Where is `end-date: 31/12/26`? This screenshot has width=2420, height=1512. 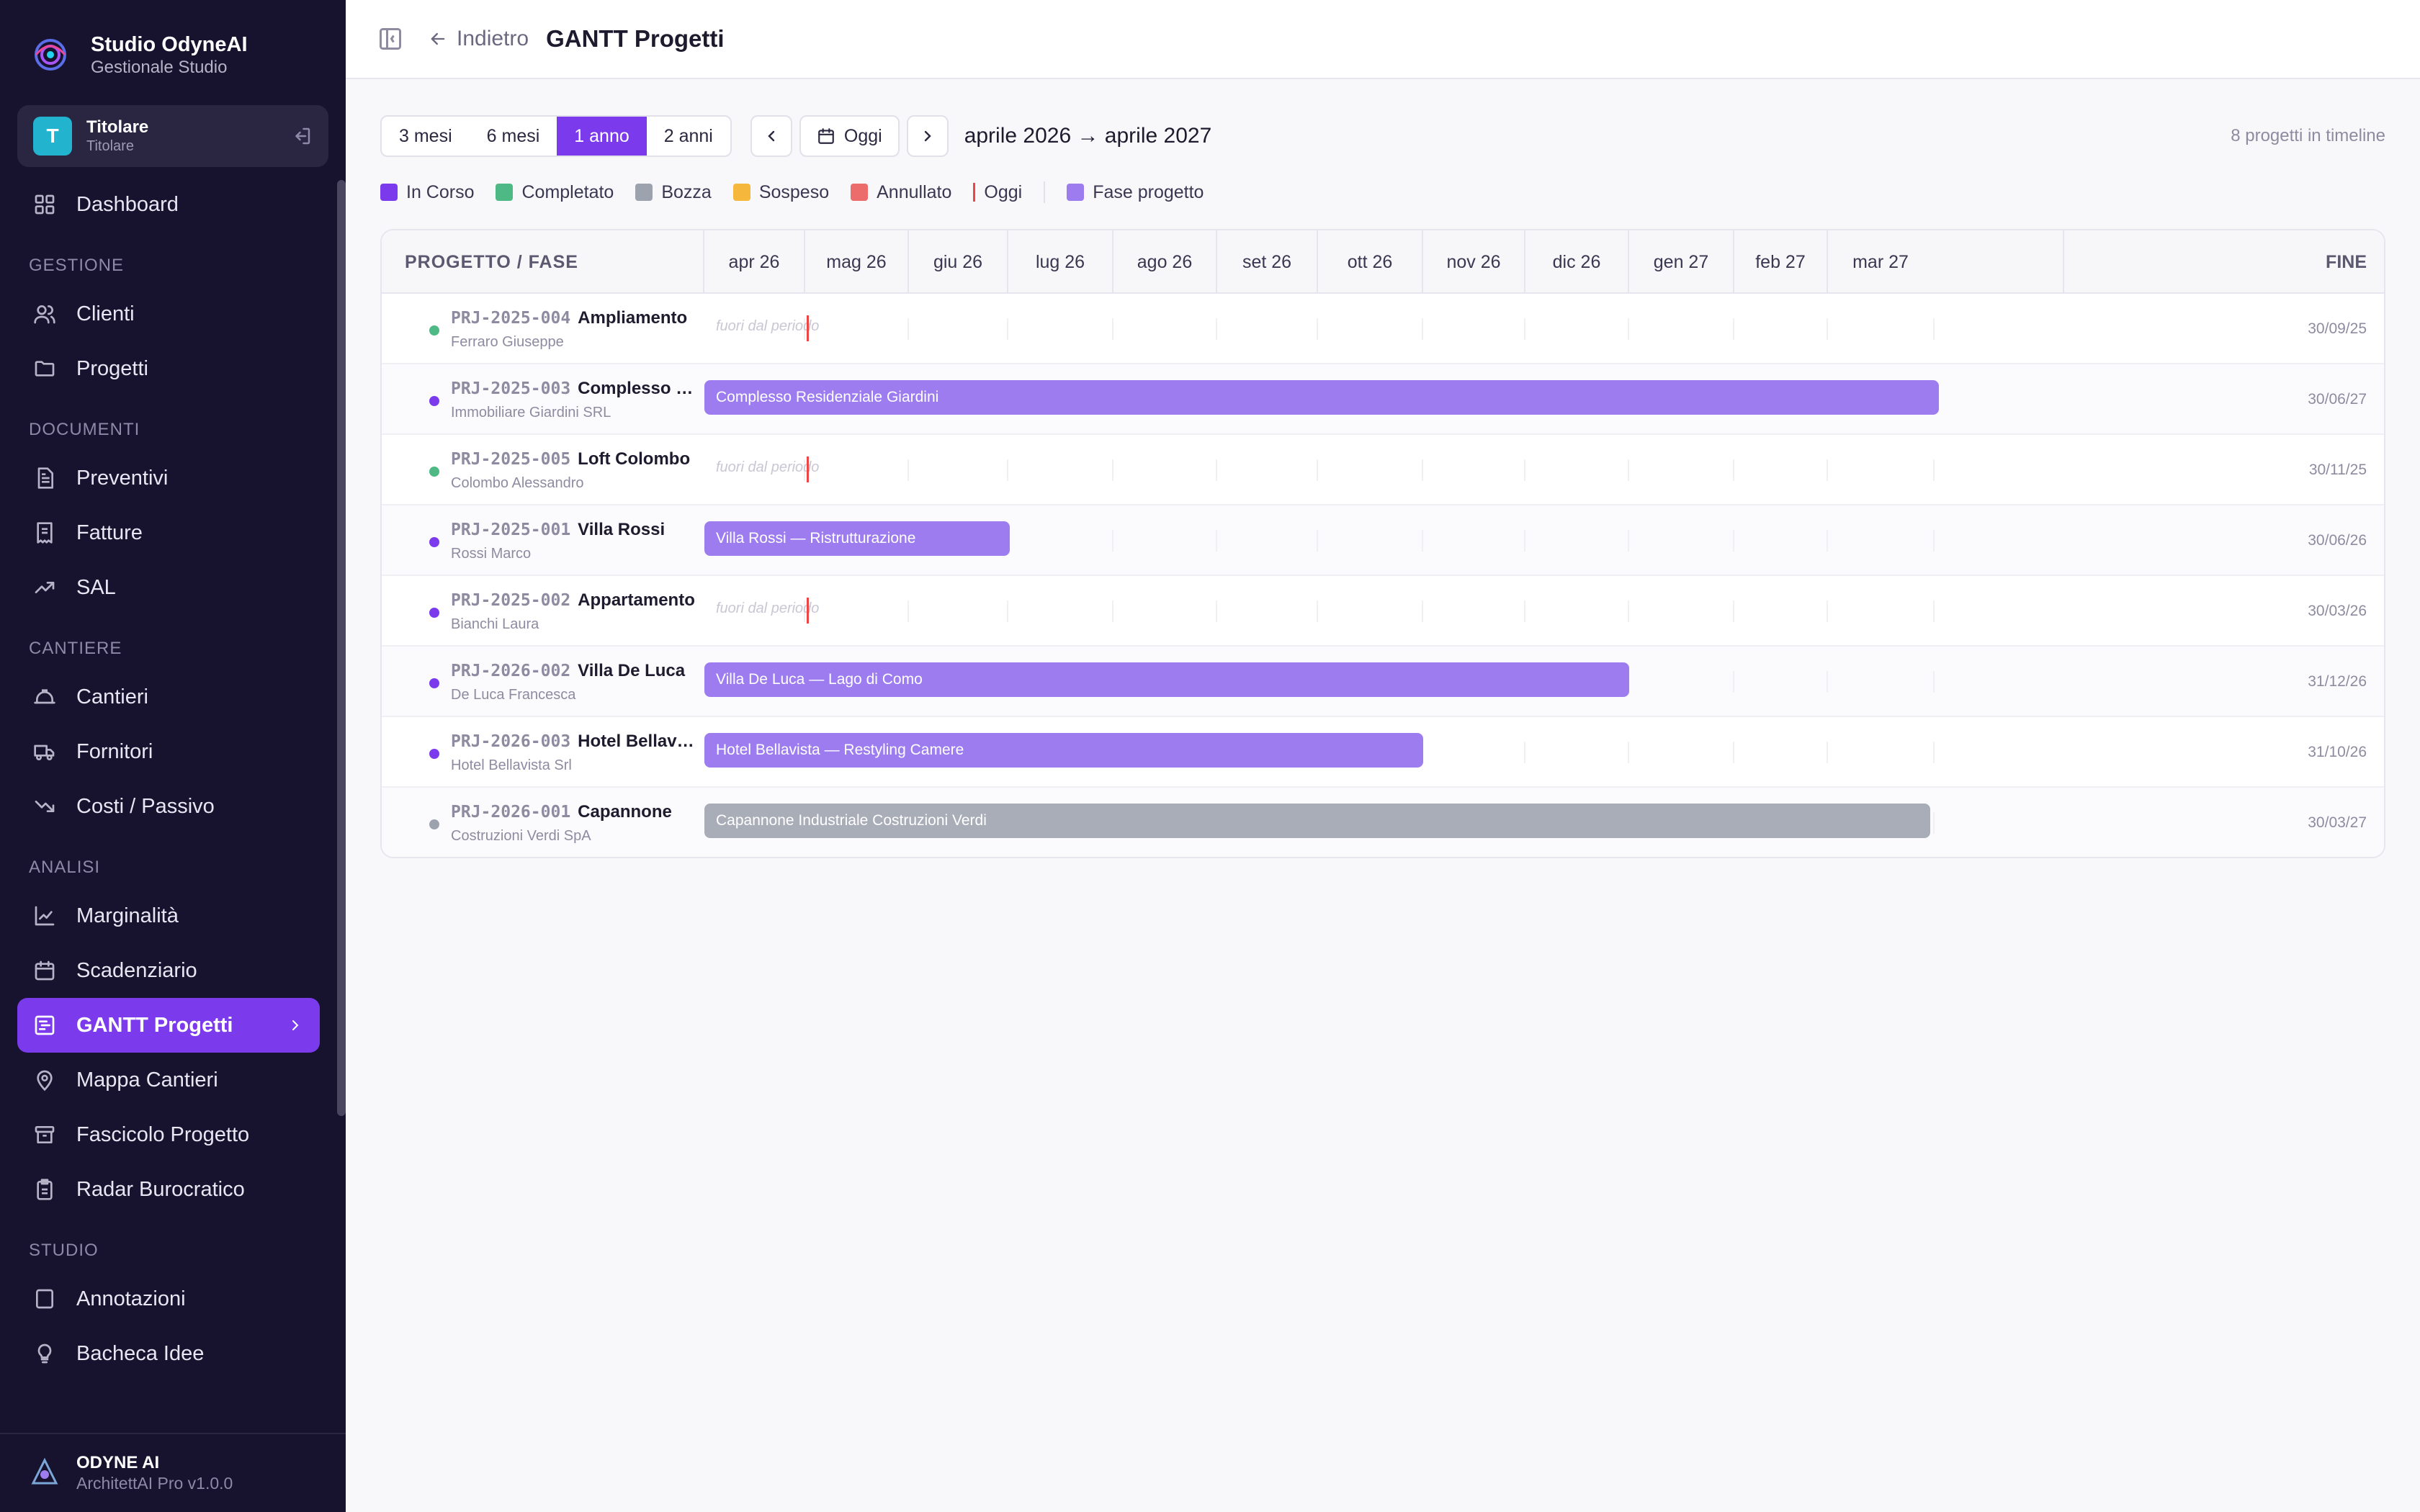 end-date: 31/12/26 is located at coordinates (2337, 681).